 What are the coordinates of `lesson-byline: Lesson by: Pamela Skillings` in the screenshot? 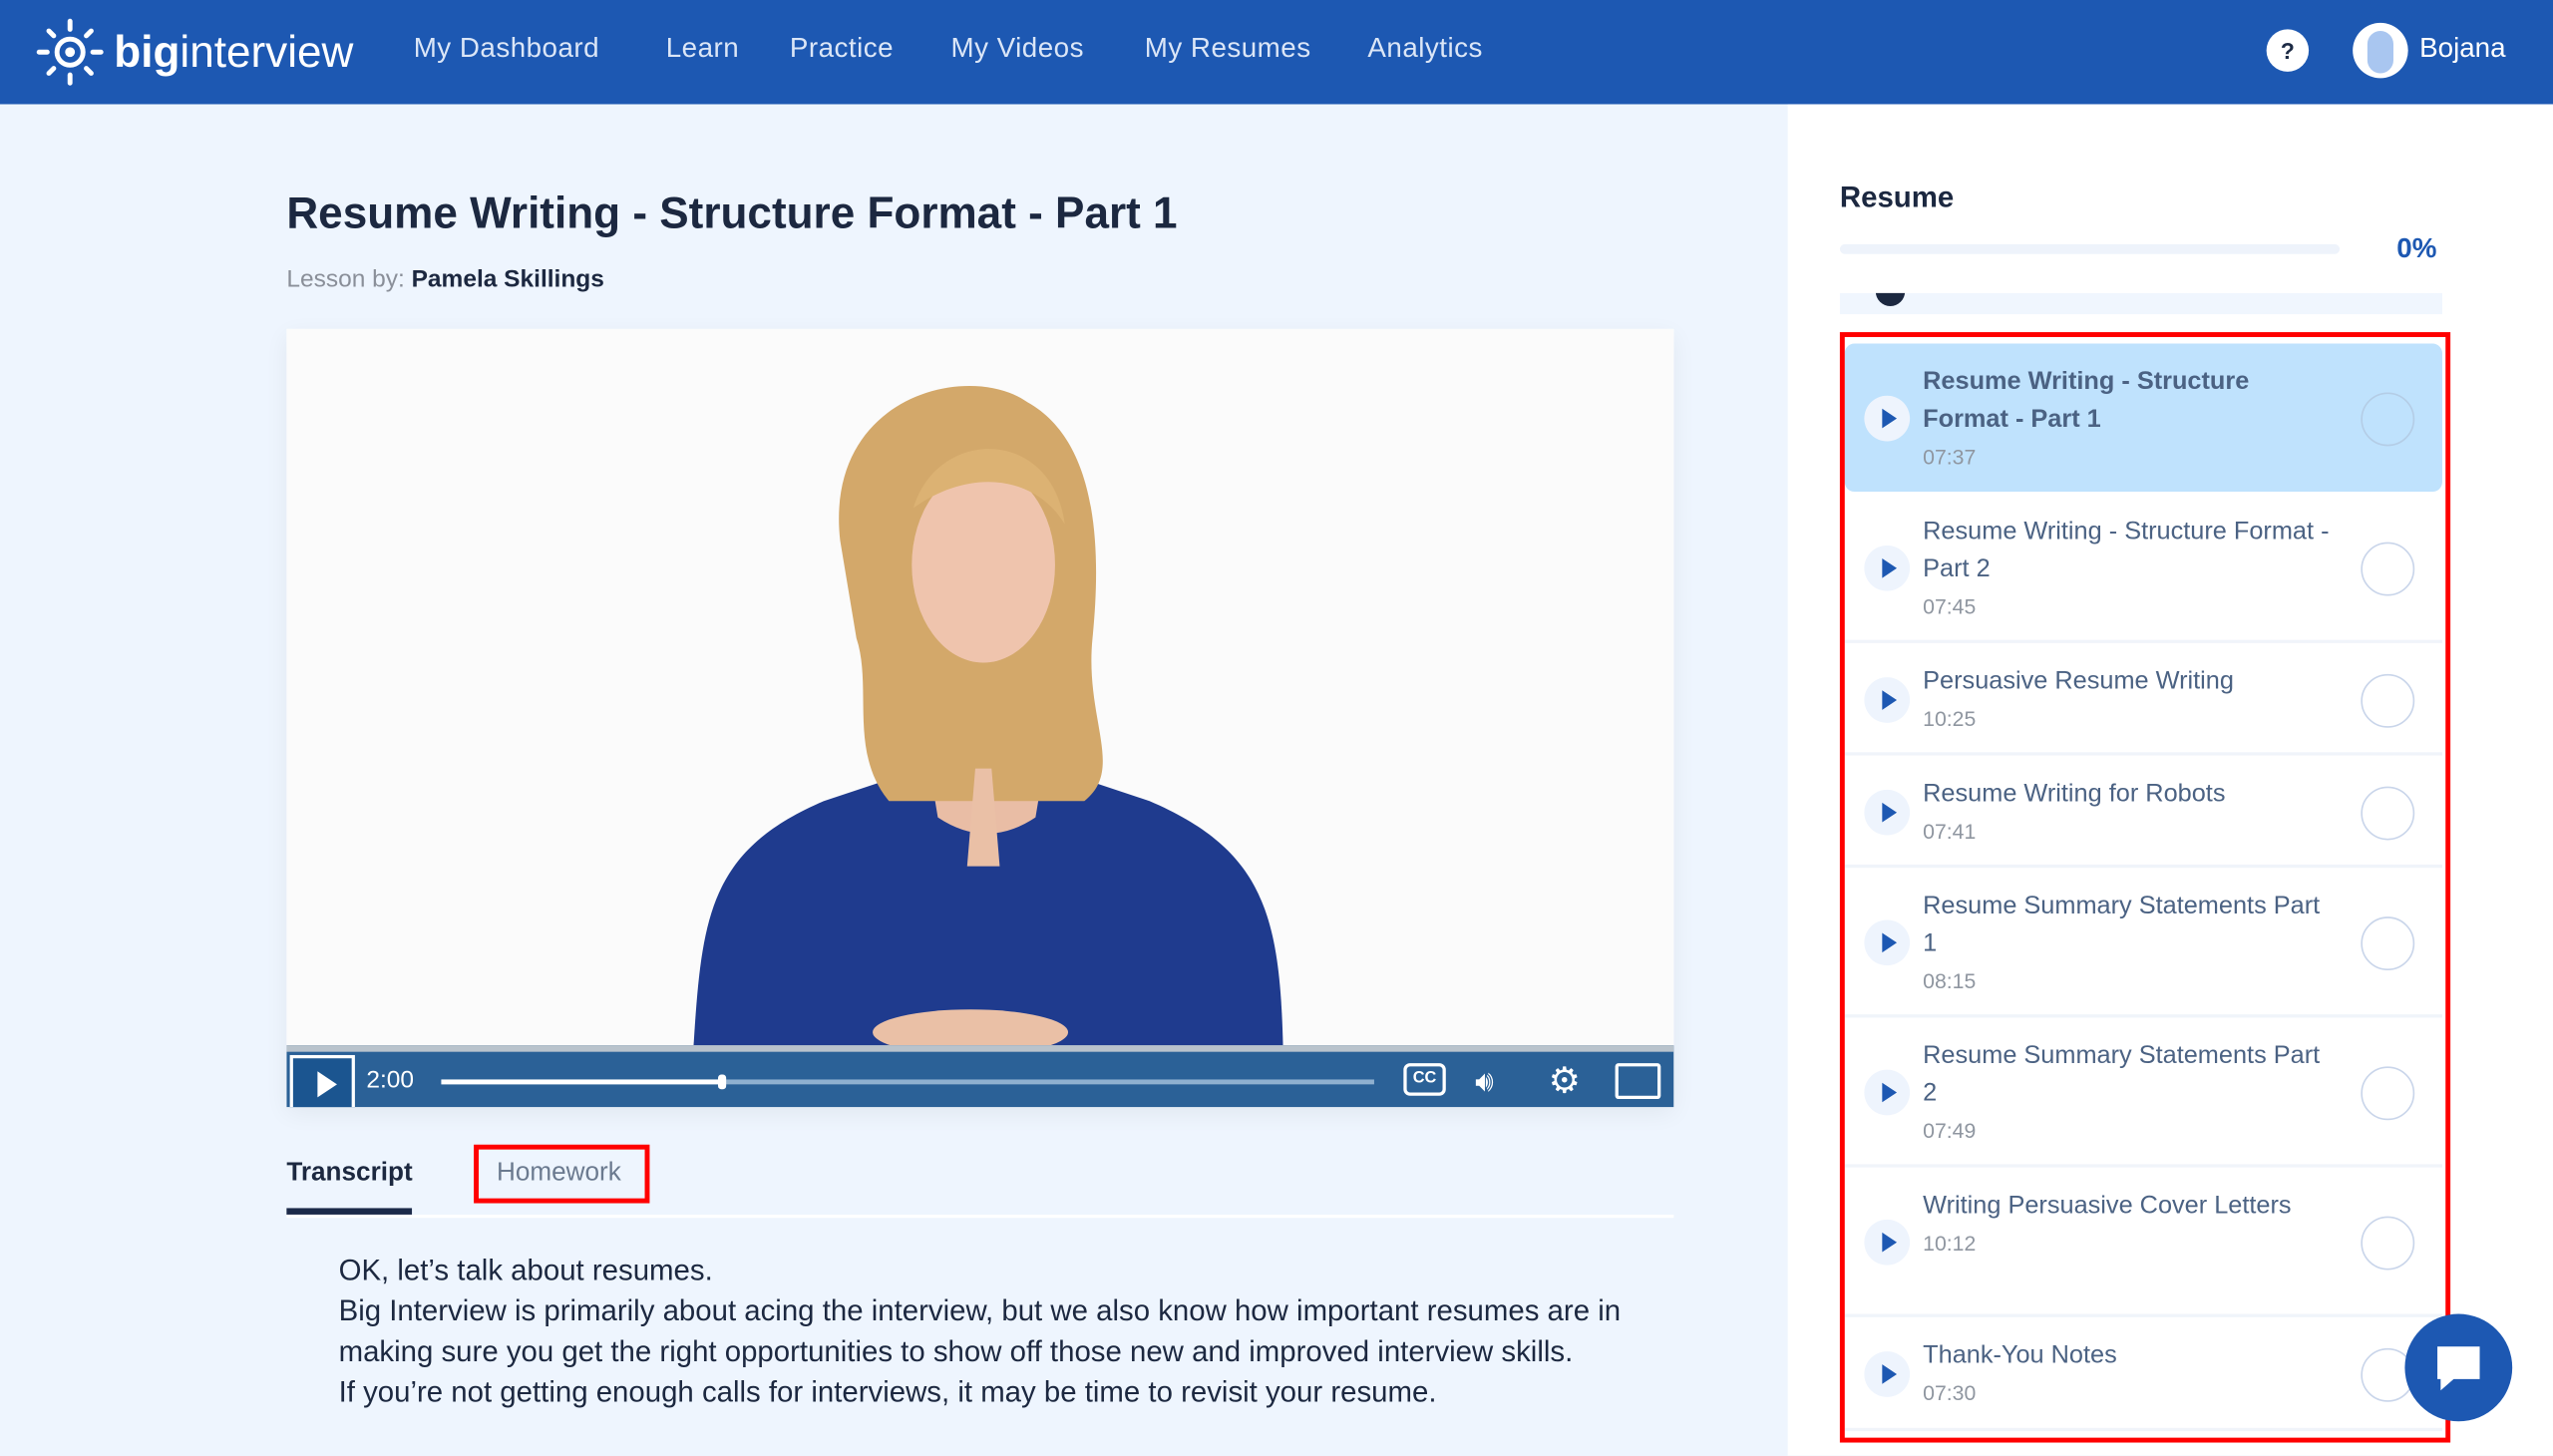 It's located at (445, 279).